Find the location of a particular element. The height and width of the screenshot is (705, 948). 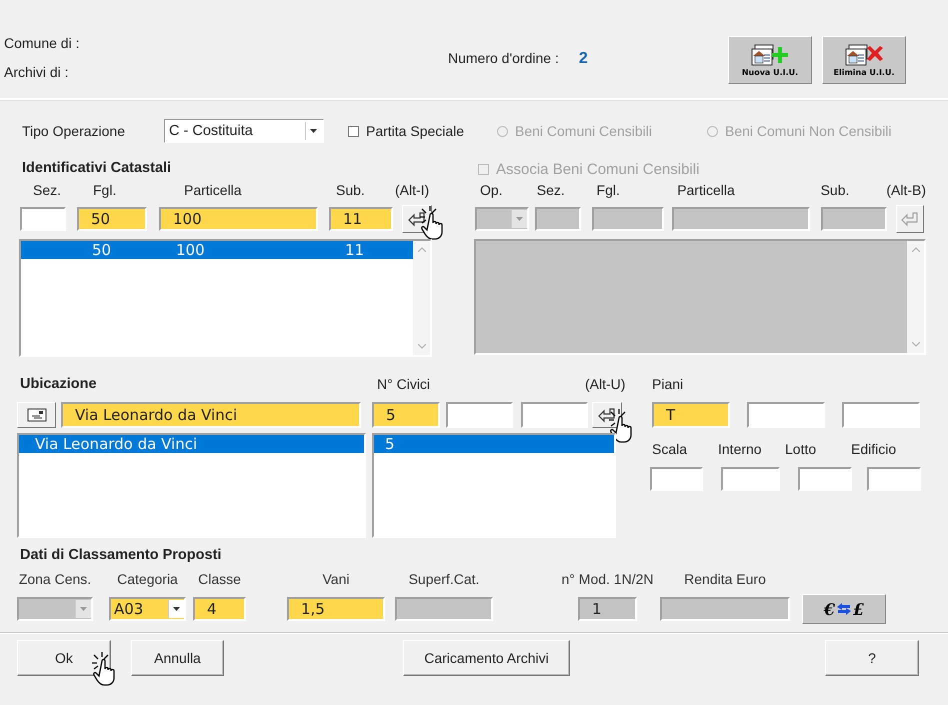

list-cell-text: 100 is located at coordinates (191, 250).